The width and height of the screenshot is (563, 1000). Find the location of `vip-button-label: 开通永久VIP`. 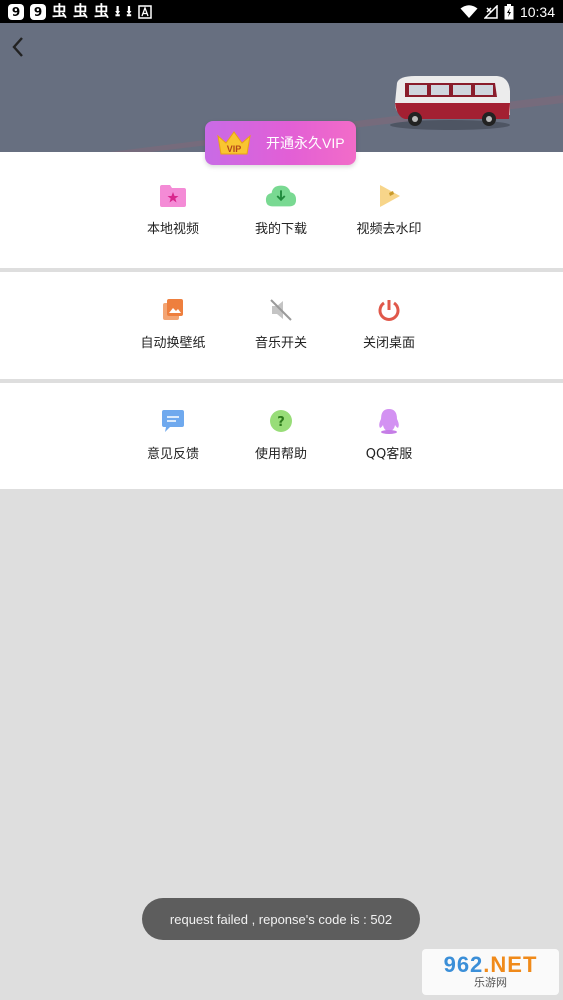

vip-button-label: 开通永久VIP is located at coordinates (305, 143).